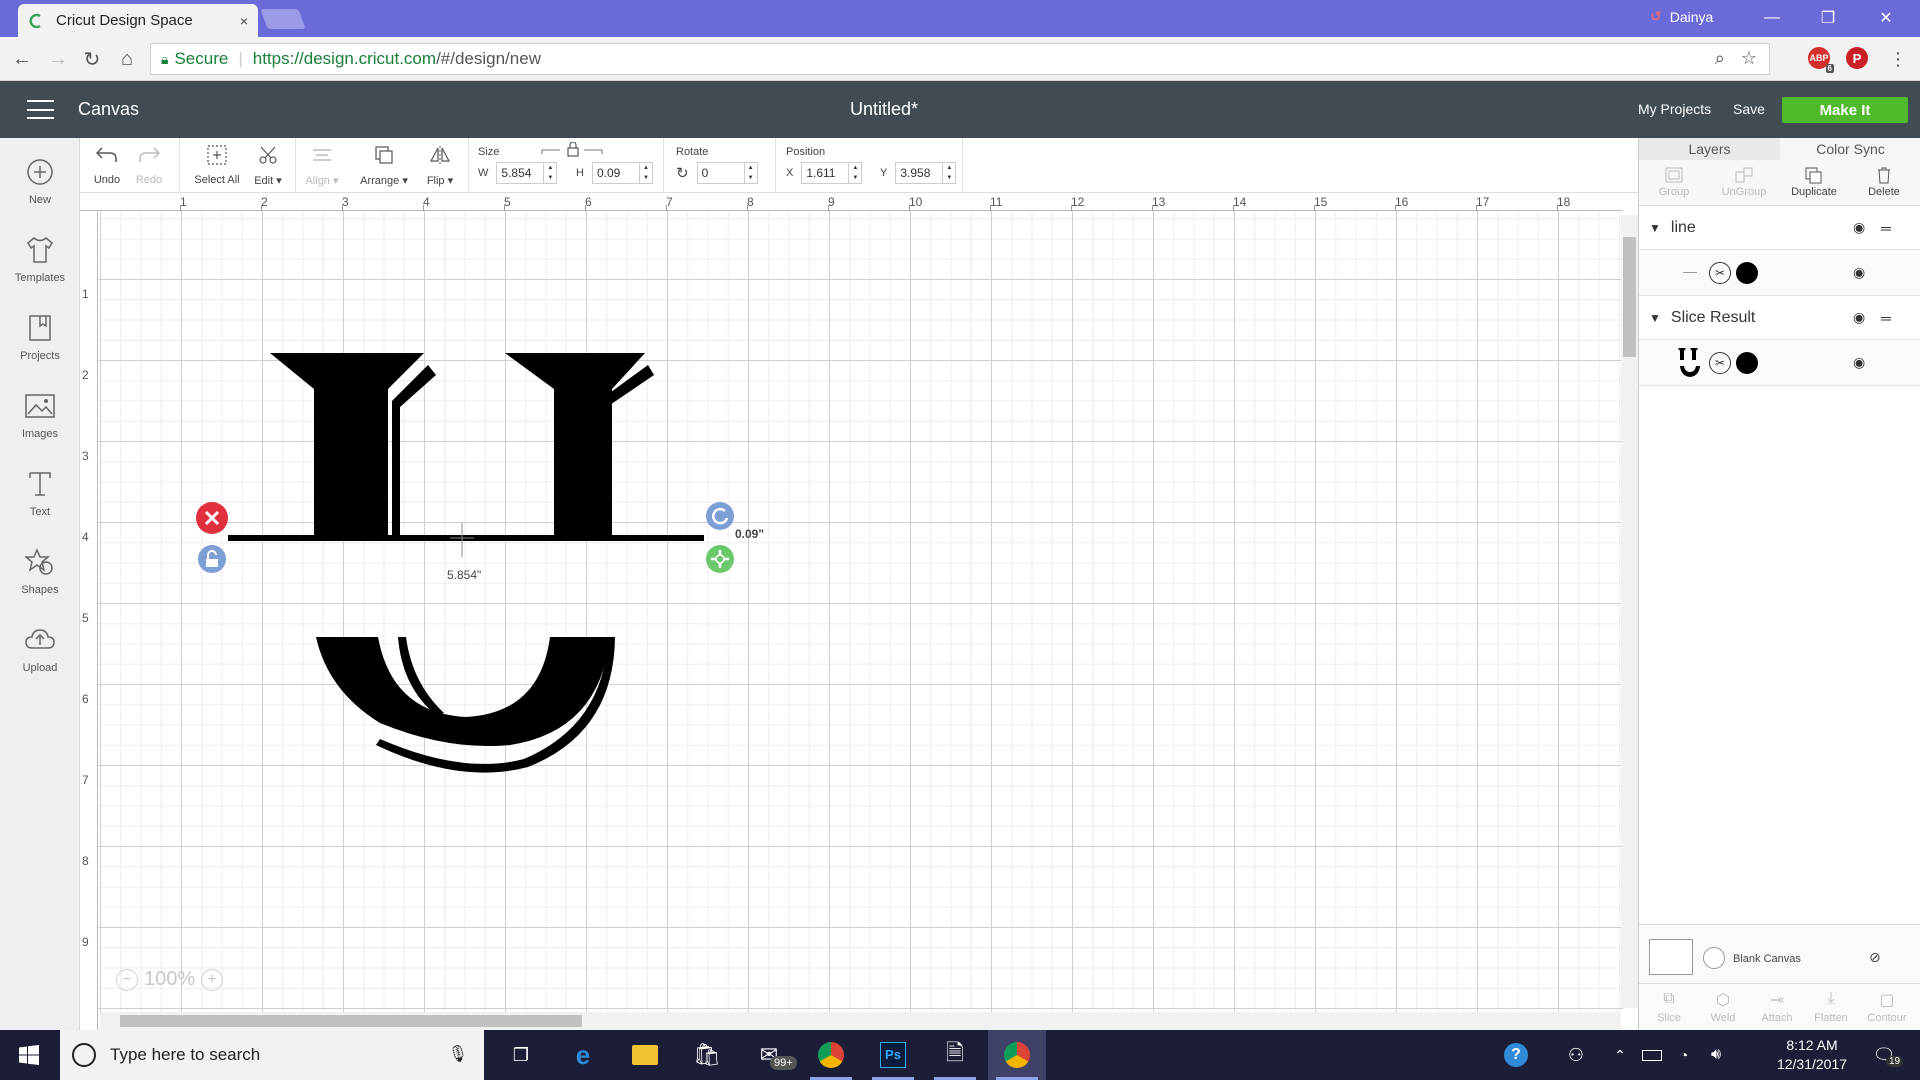  What do you see at coordinates (1629, 611) in the screenshot?
I see `vertical-scrollbar` at bounding box center [1629, 611].